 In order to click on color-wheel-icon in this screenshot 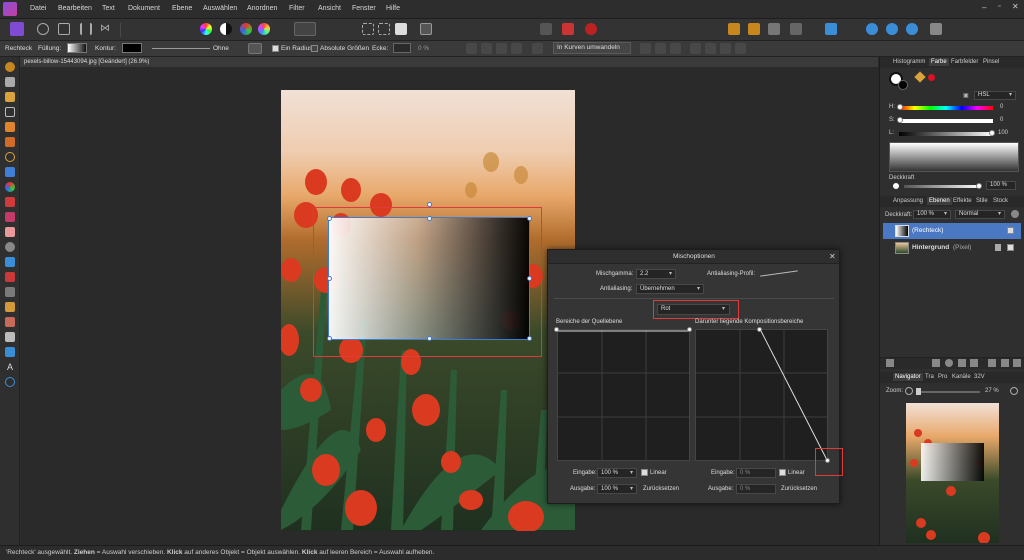, I will do `click(206, 29)`.